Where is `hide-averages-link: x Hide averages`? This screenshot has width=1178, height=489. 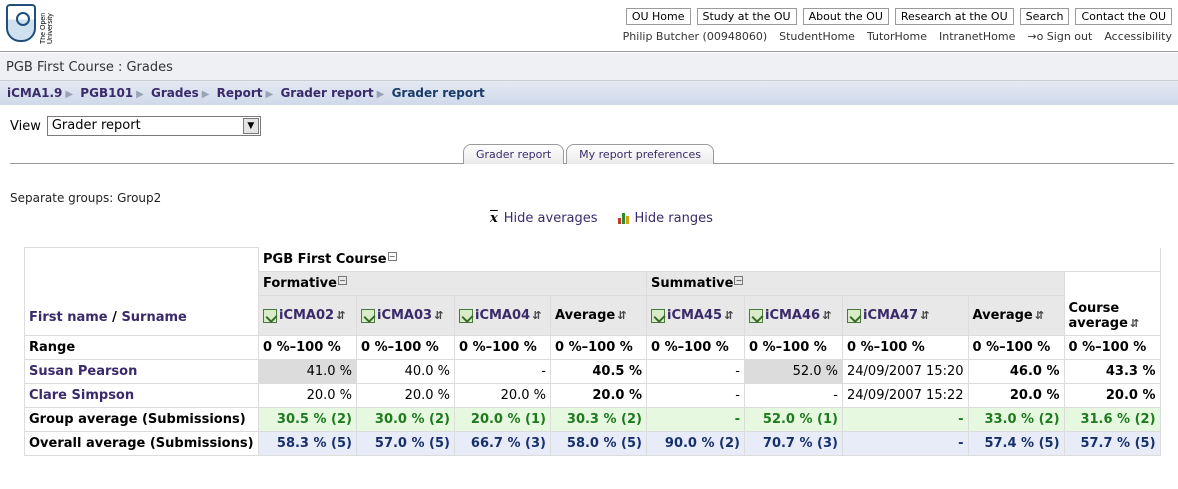
hide-averages-link: x Hide averages is located at coordinates (544, 218).